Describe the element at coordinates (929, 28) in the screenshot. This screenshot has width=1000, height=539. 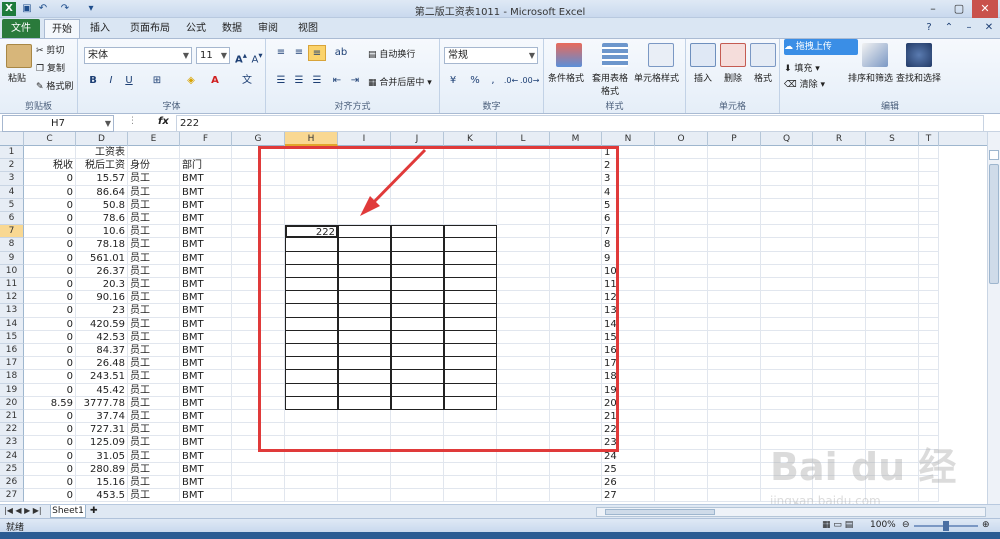
I see `help-icon: ?` at that location.